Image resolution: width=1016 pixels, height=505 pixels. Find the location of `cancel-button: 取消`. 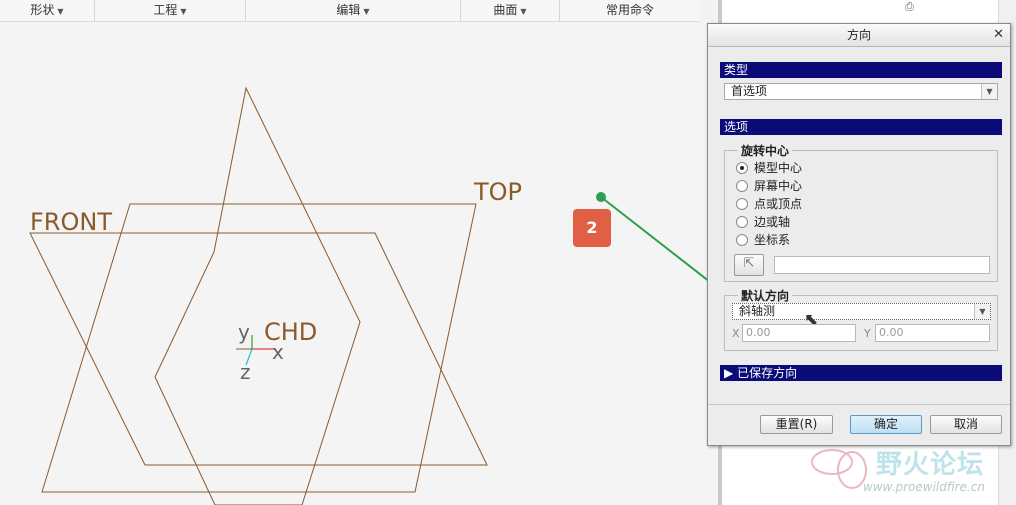

cancel-button: 取消 is located at coordinates (966, 424).